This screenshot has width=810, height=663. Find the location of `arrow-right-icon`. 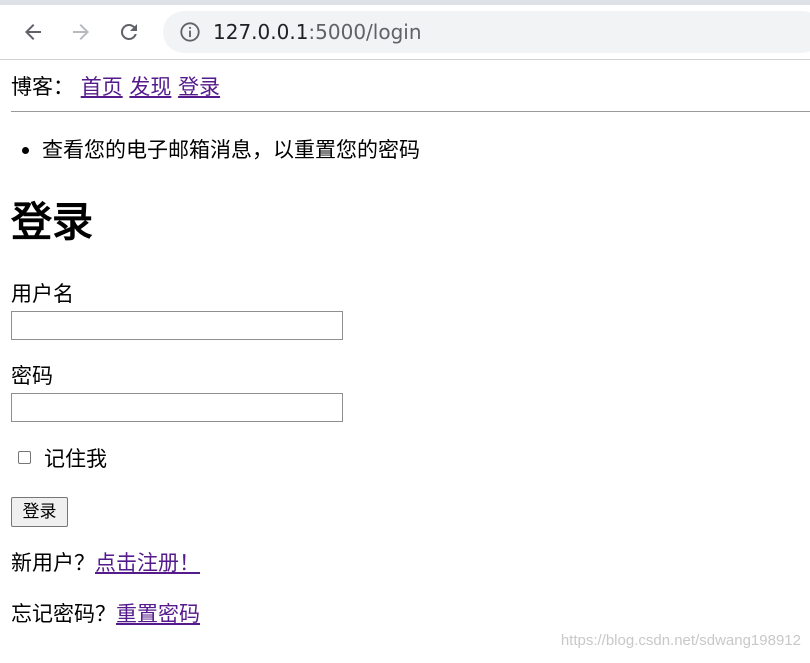

arrow-right-icon is located at coordinates (81, 32).